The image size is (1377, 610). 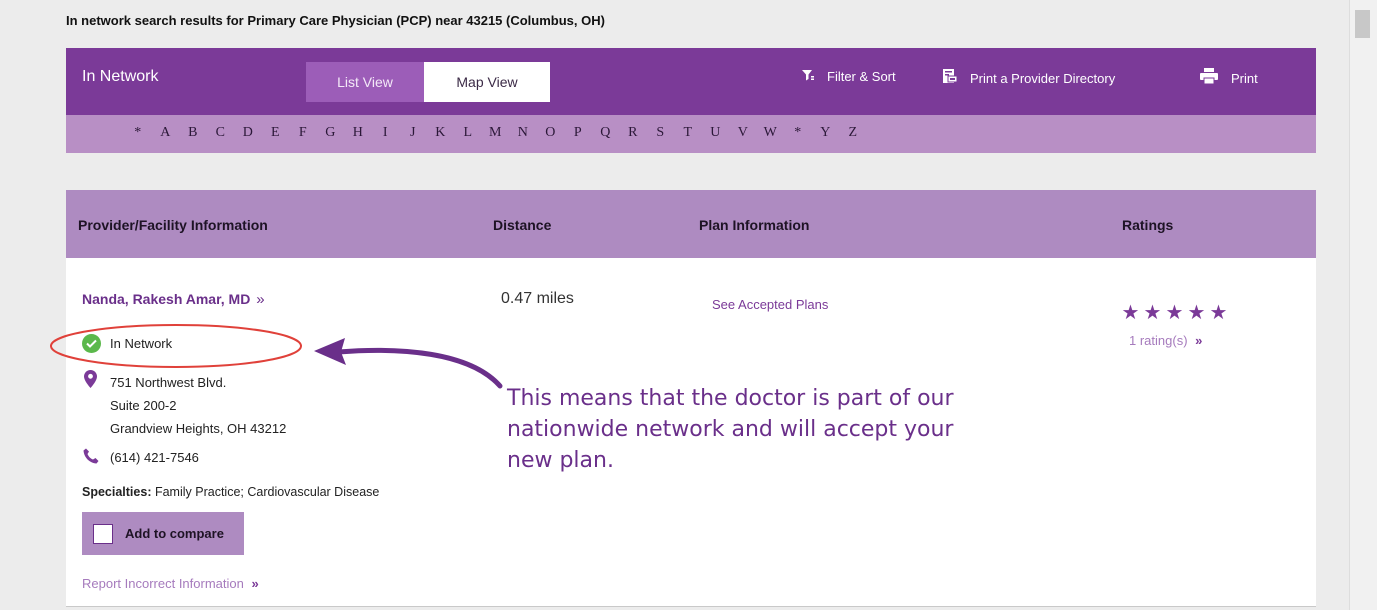 What do you see at coordinates (468, 133) in the screenshot?
I see `alphabet-letter: L` at bounding box center [468, 133].